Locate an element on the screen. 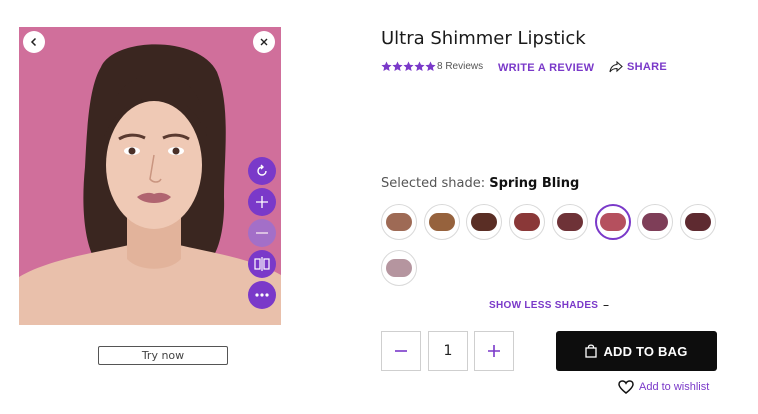 The width and height of the screenshot is (758, 414). plus-icon is located at coordinates (494, 351).